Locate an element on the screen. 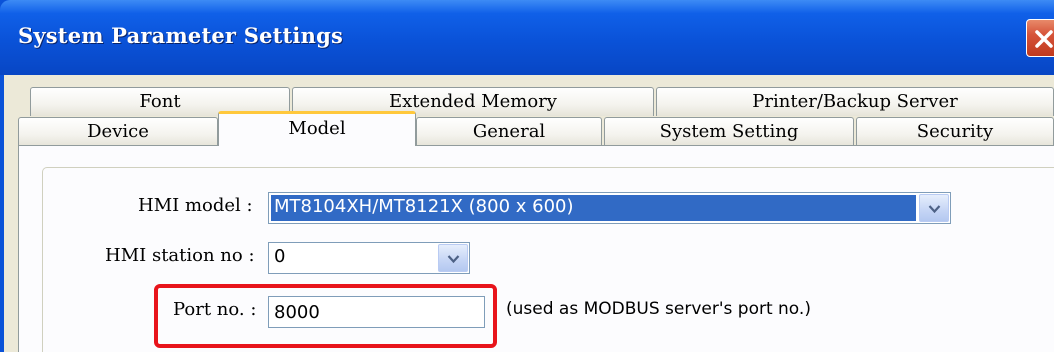 This screenshot has width=1054, height=352. port-label: Port no. : is located at coordinates (215, 309).